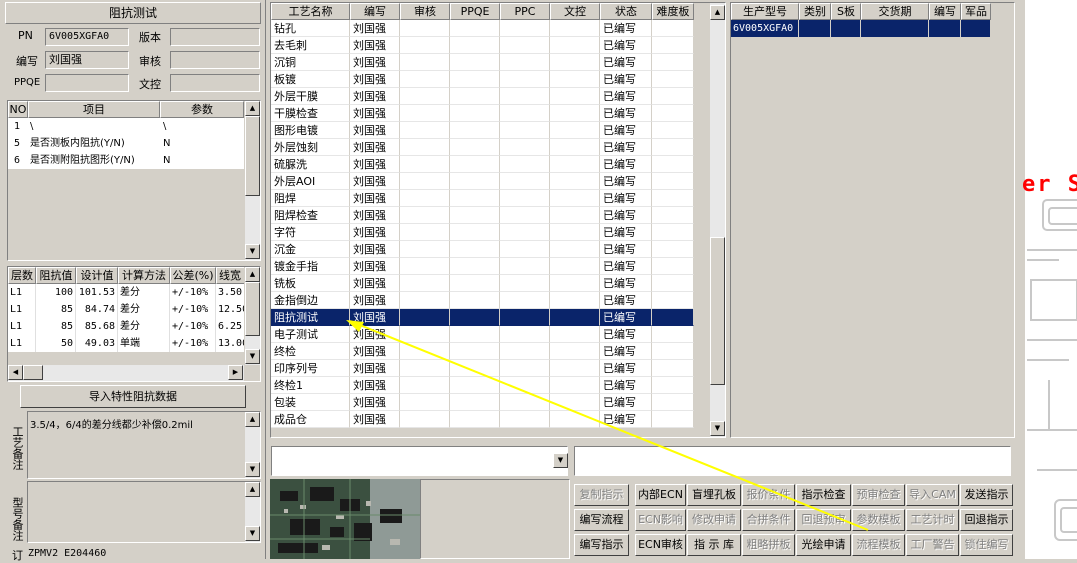 The height and width of the screenshot is (563, 1077). I want to click on process-header-6: 状态, so click(626, 11).